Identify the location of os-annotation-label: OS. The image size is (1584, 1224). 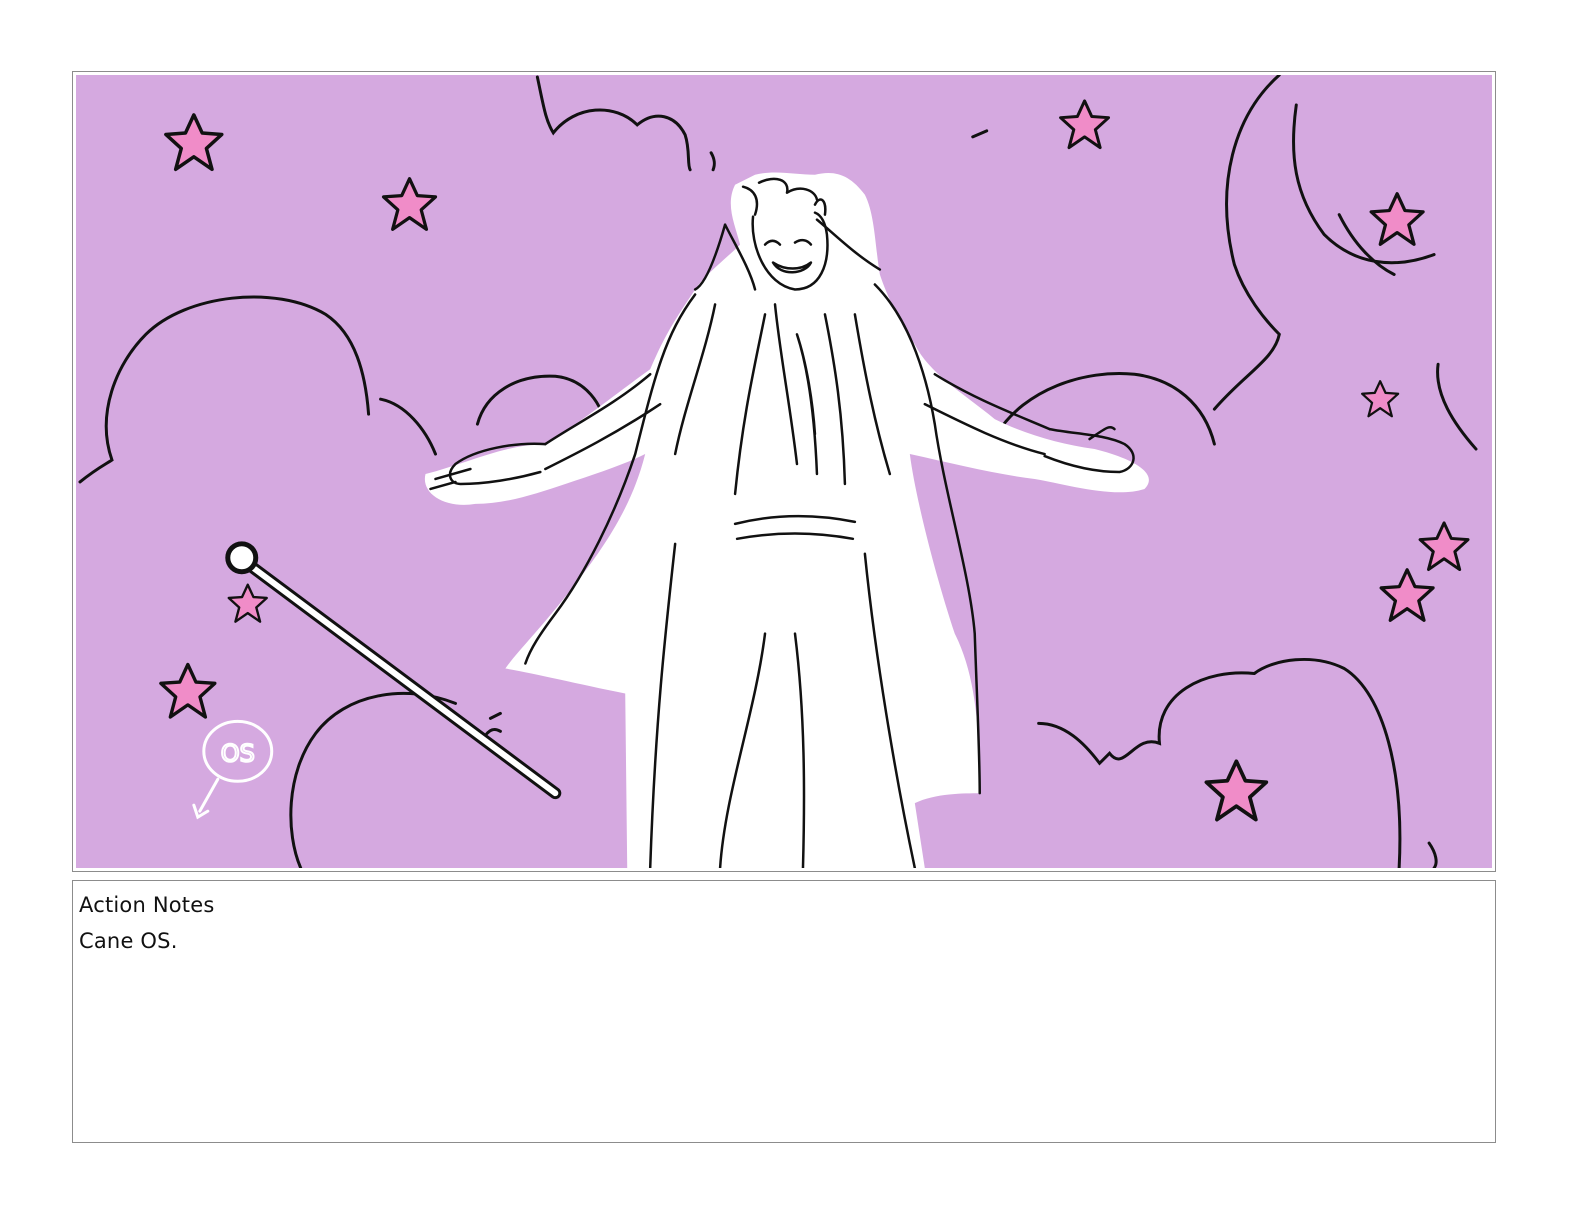
(238, 753).